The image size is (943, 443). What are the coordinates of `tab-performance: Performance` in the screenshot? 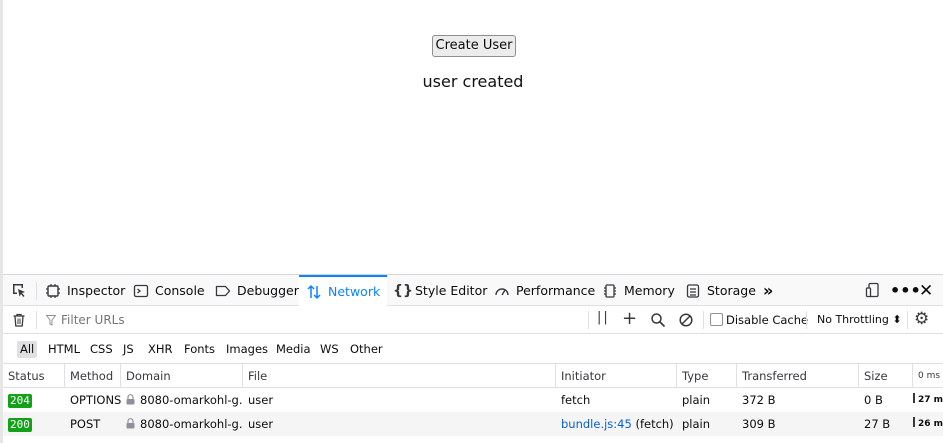 It's located at (544, 290).